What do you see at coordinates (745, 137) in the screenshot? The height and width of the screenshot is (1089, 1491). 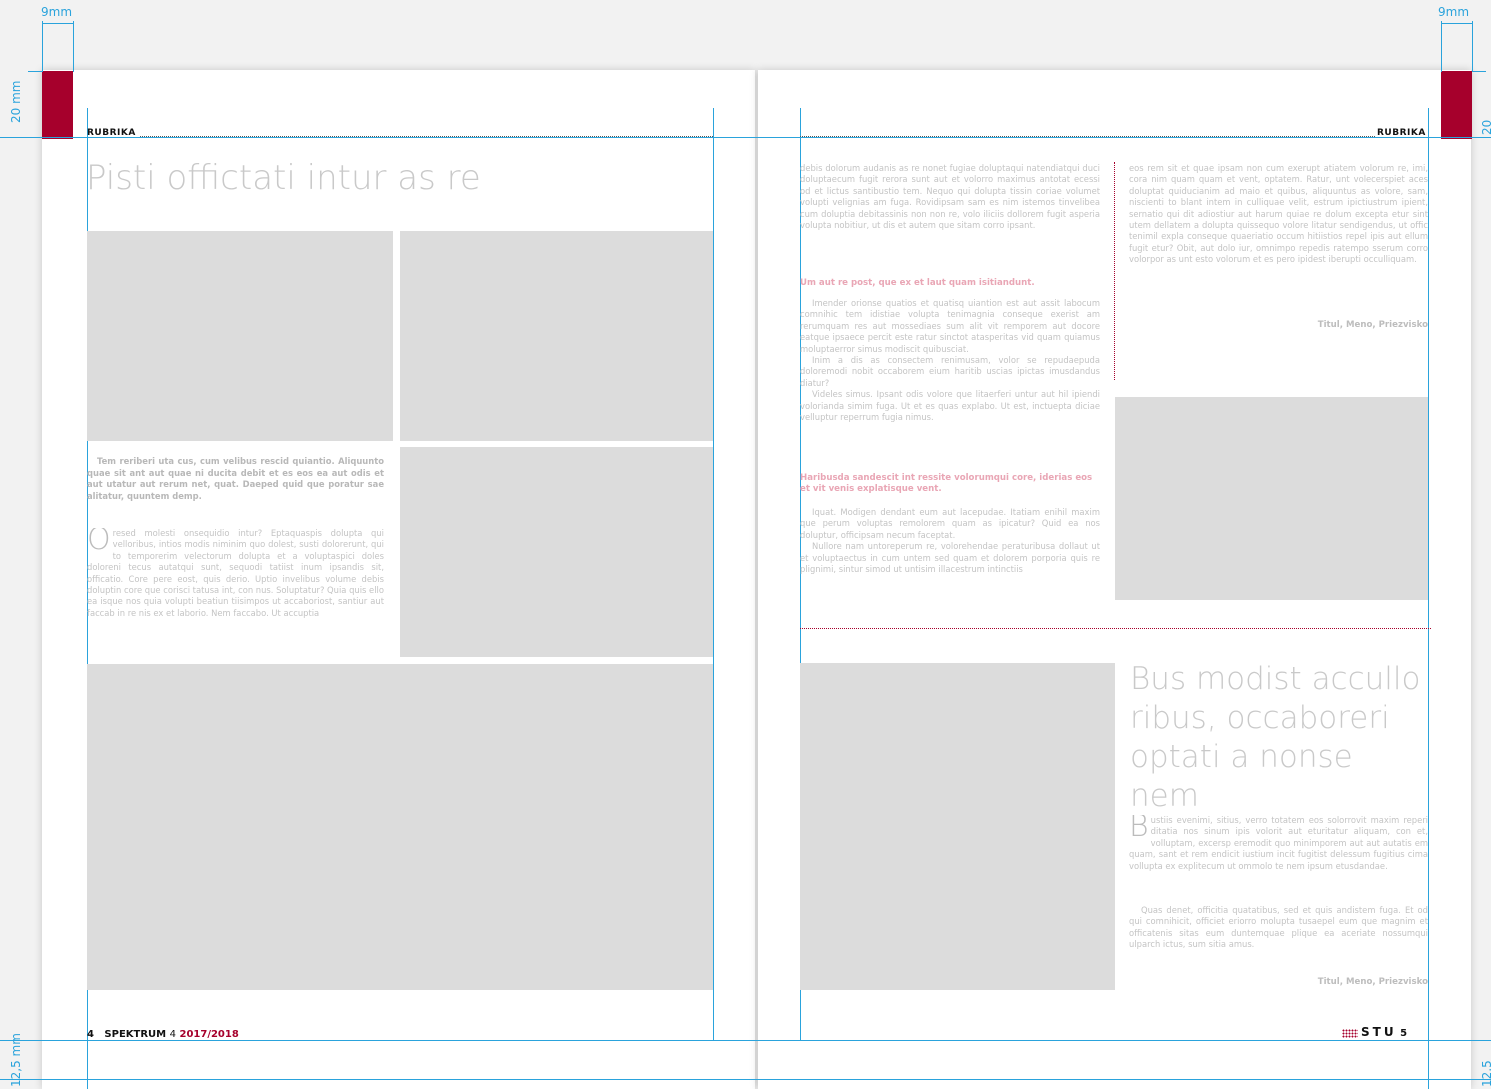 I see `guide-top` at bounding box center [745, 137].